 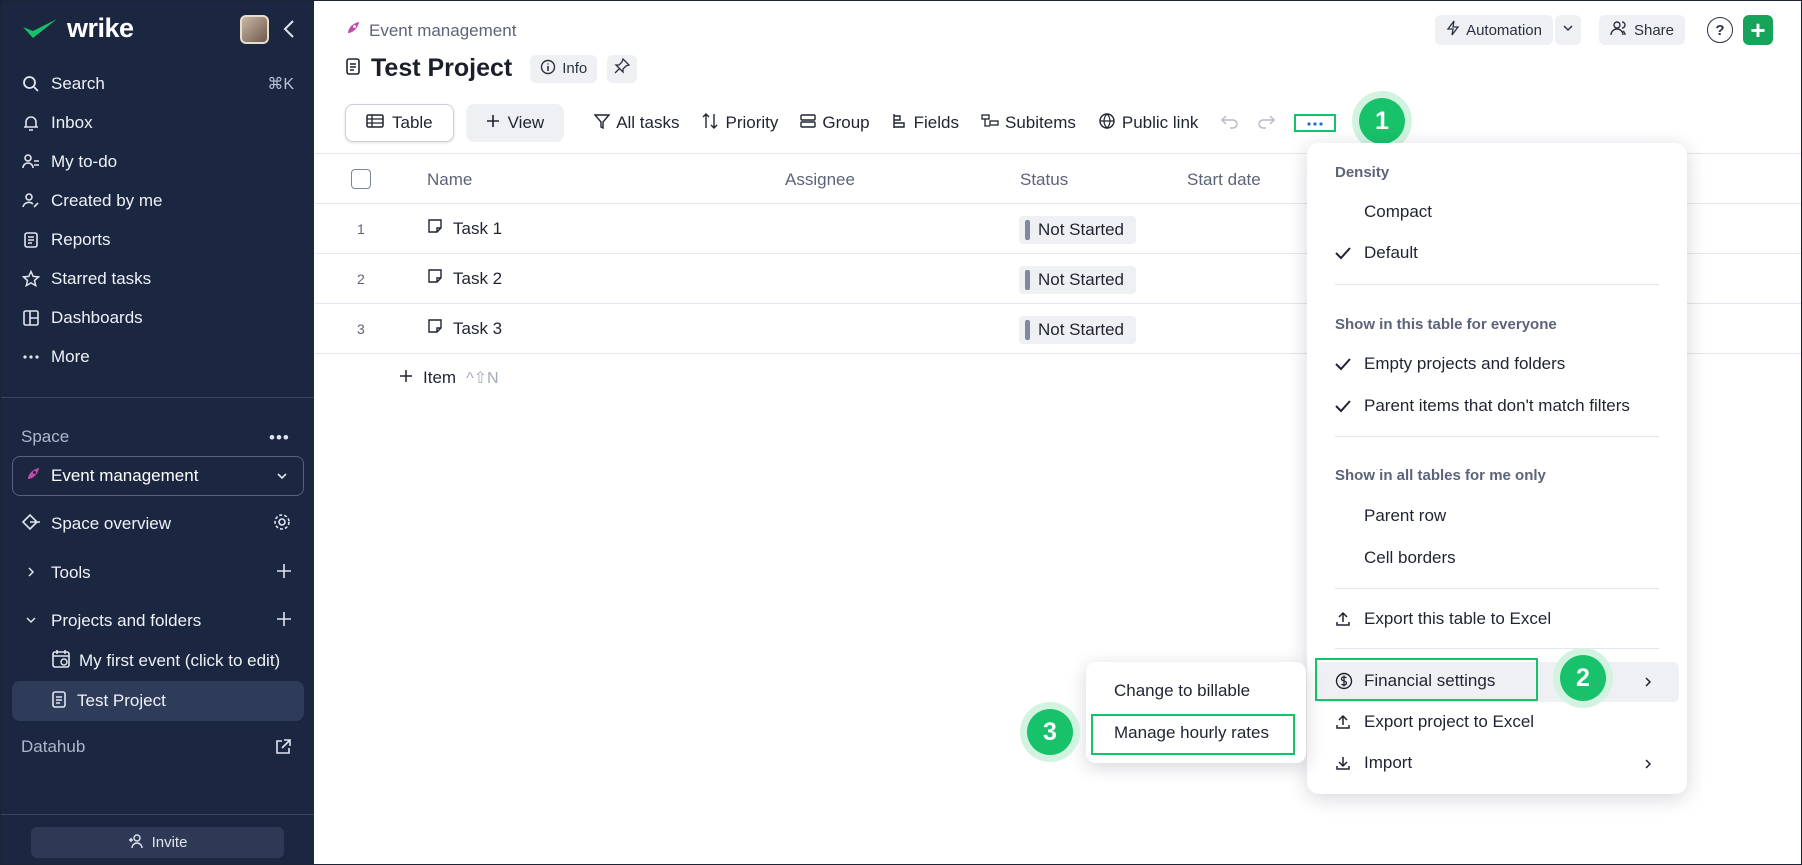 What do you see at coordinates (1191, 733) in the screenshot?
I see `submenu-item-manage-hourly-rates: Manage hourly rates` at bounding box center [1191, 733].